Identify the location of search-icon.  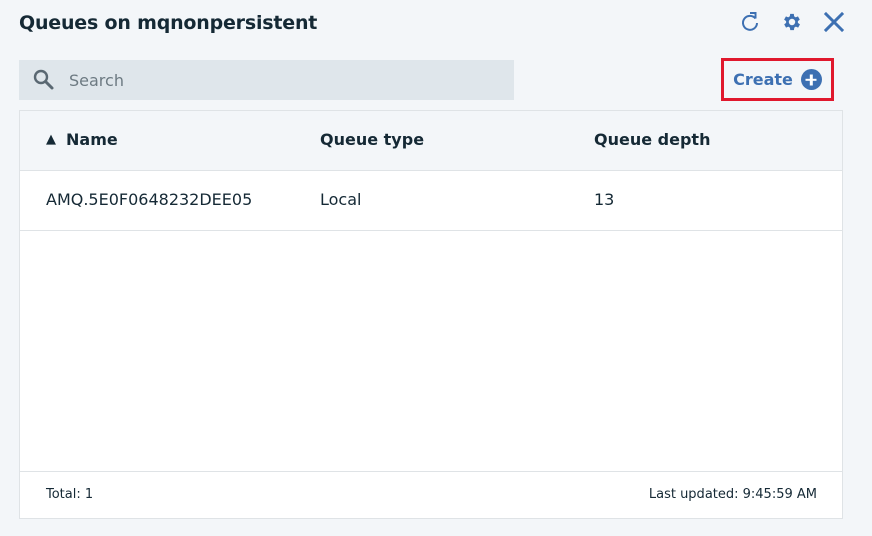
(44, 80).